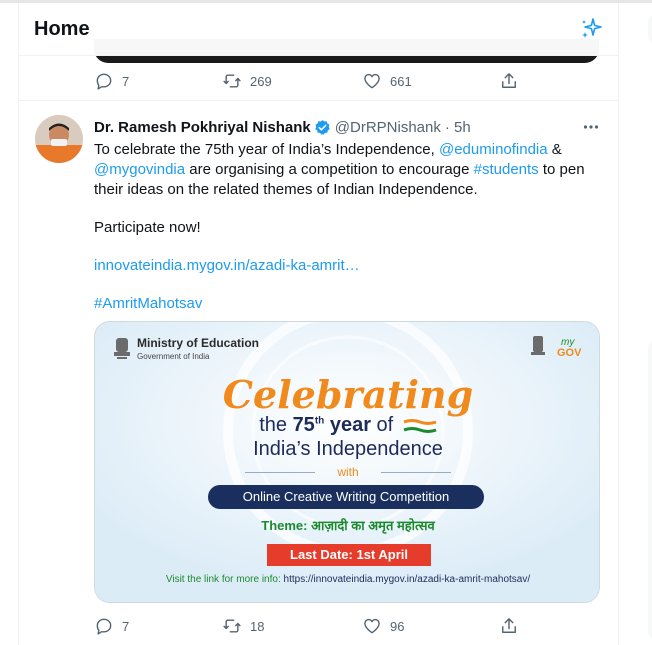 The image size is (652, 645). What do you see at coordinates (173, 356) in the screenshot?
I see `card-government: Government of India` at bounding box center [173, 356].